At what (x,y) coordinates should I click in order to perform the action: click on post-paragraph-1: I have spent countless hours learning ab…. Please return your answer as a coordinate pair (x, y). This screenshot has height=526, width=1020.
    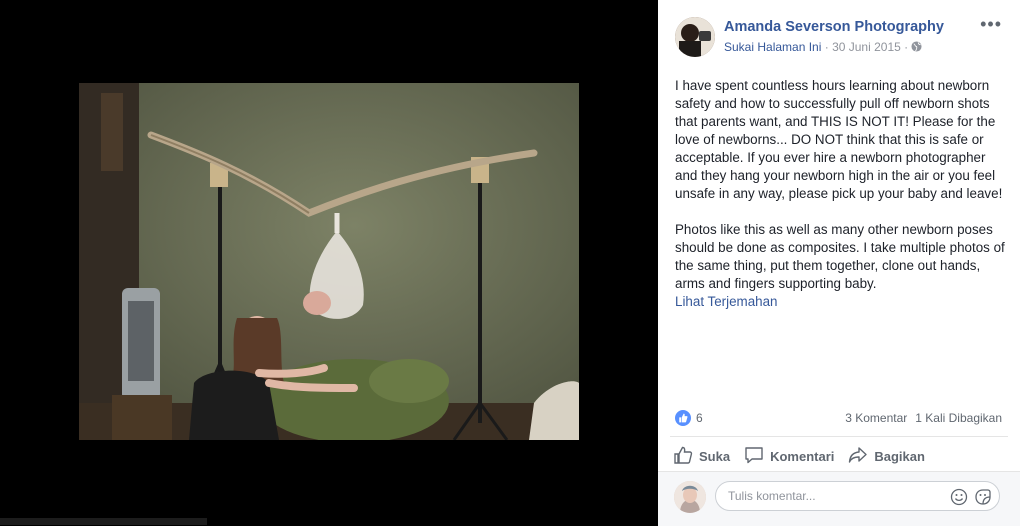
    Looking at the image, I should click on (839, 139).